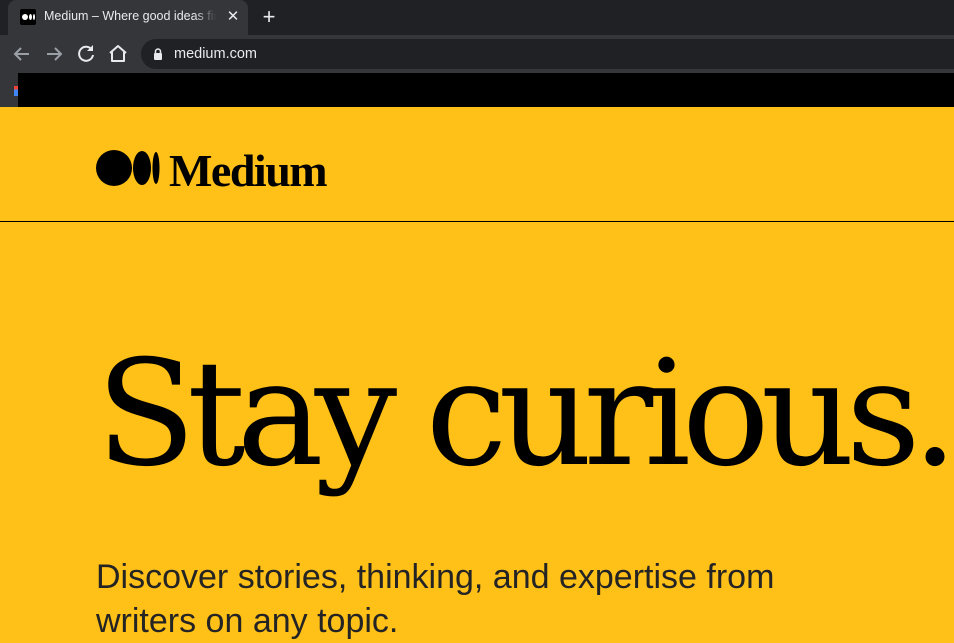 The image size is (954, 643). Describe the element at coordinates (477, 17) in the screenshot. I see `browser-tab-strip: Medium – Where good ideas find you. ✕ +` at that location.